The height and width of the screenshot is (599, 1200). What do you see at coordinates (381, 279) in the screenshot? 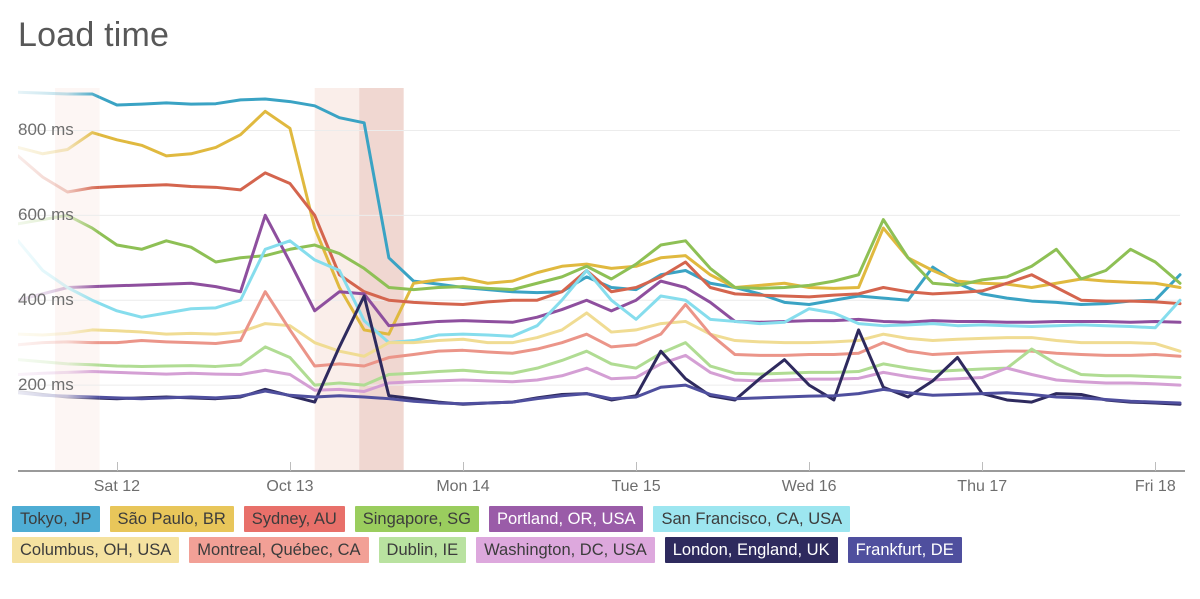
I see `highlight-band-dark-band` at bounding box center [381, 279].